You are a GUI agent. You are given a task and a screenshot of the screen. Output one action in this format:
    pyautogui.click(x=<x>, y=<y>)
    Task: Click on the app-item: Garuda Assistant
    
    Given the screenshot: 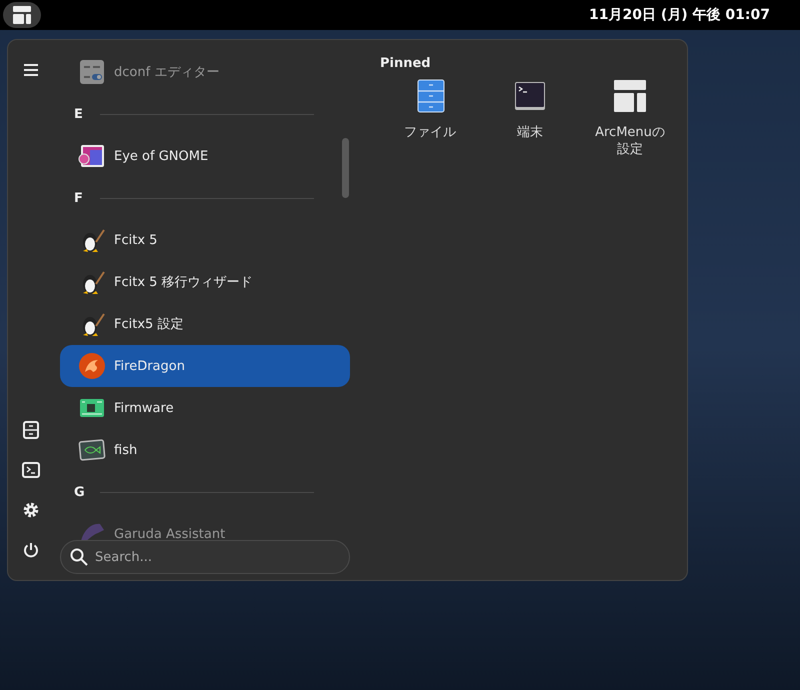 What is the action you would take?
    pyautogui.click(x=205, y=526)
    